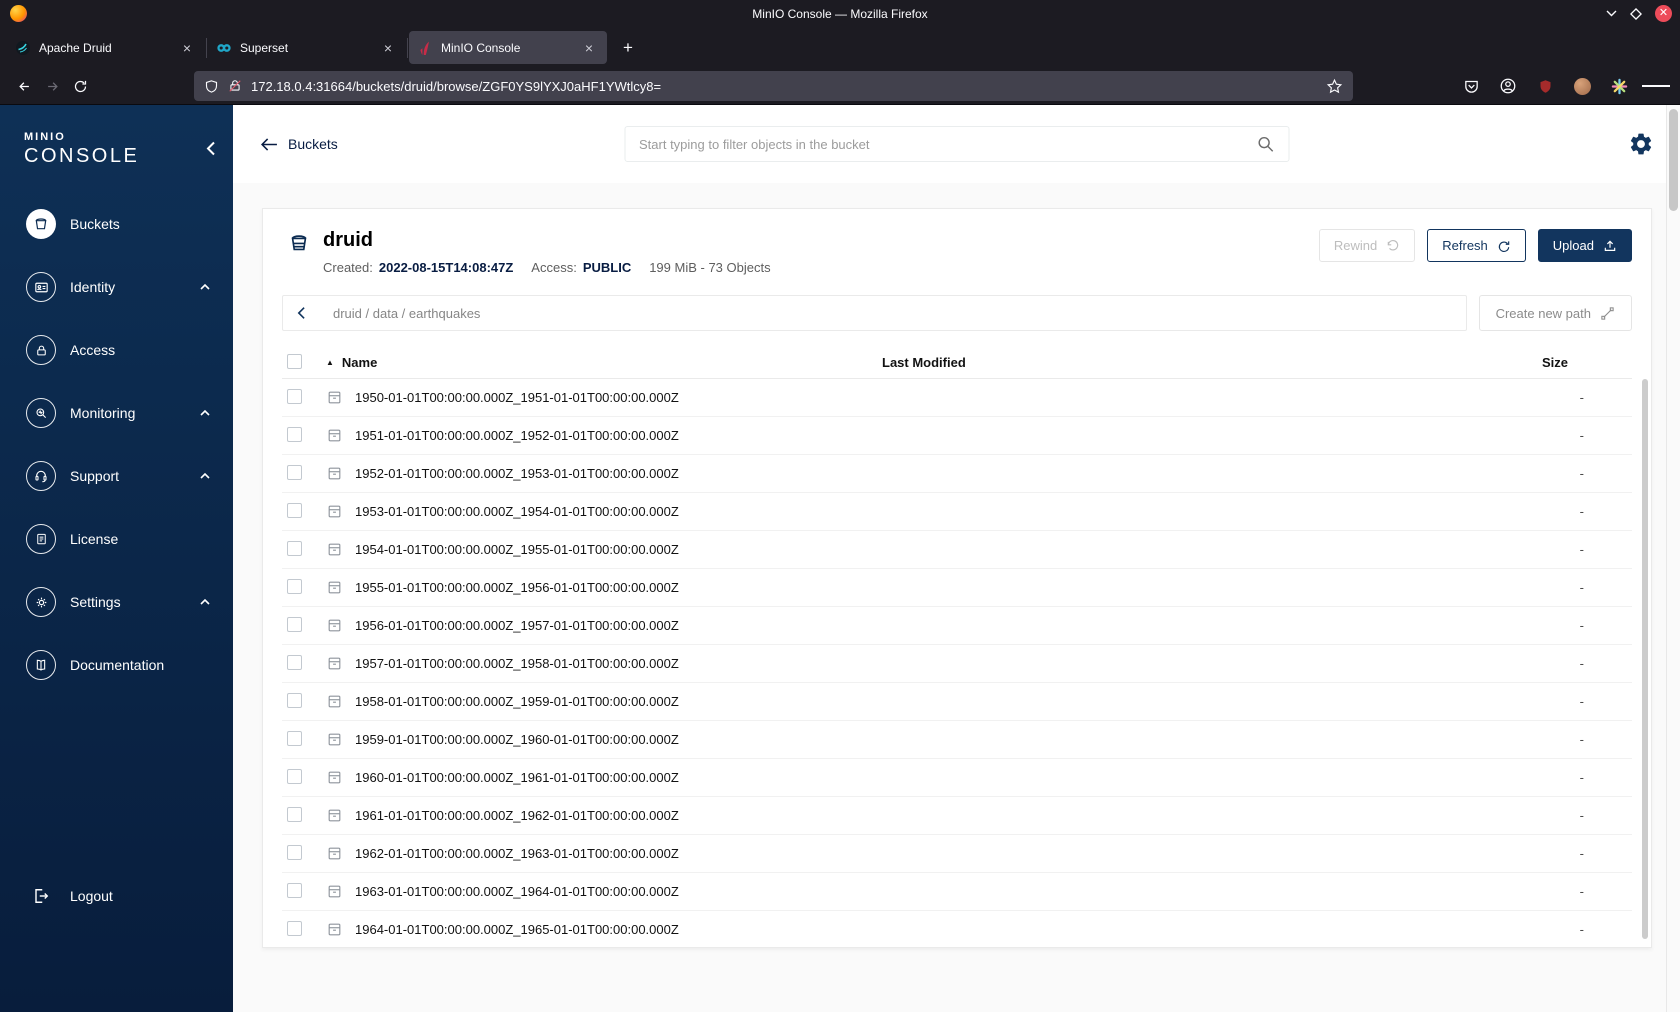 Image resolution: width=1680 pixels, height=1012 pixels. What do you see at coordinates (1645, 659) in the screenshot?
I see `table-scrollbar` at bounding box center [1645, 659].